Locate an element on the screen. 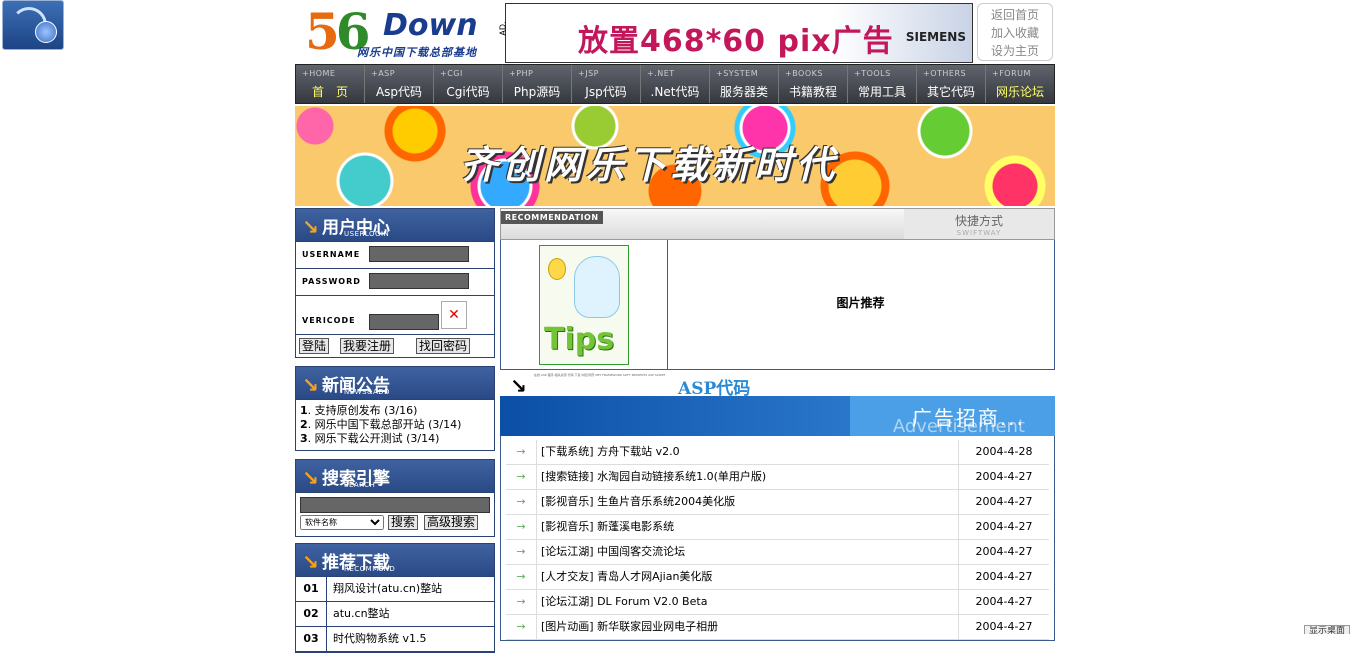  picture-recommendation-title: 图片推荐 is located at coordinates (860, 303).